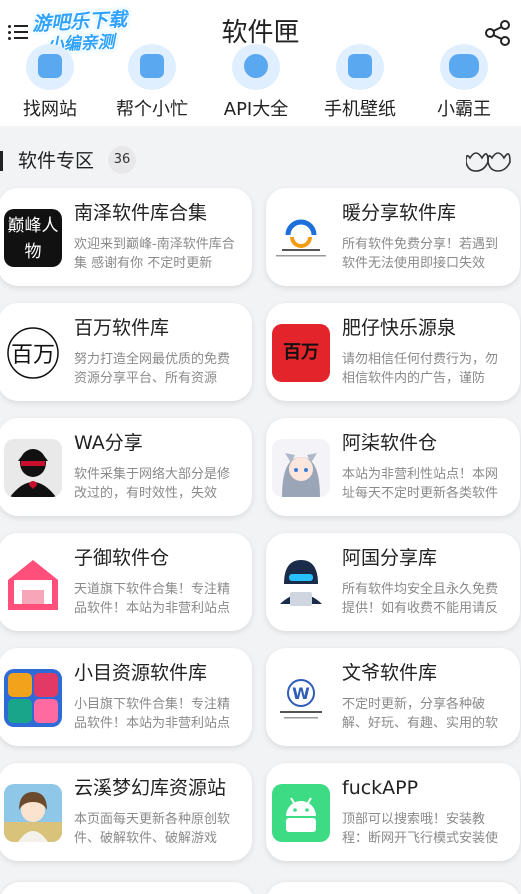  I want to click on card-title: 文爷软件库, so click(390, 673).